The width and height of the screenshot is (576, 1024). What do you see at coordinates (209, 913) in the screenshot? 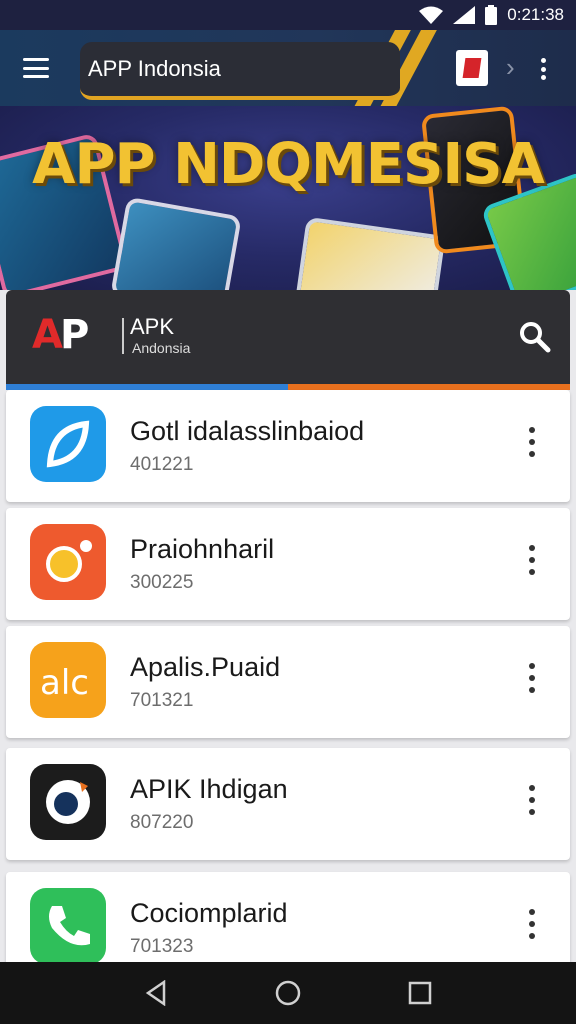
I see `app-name: Cociomplarid` at bounding box center [209, 913].